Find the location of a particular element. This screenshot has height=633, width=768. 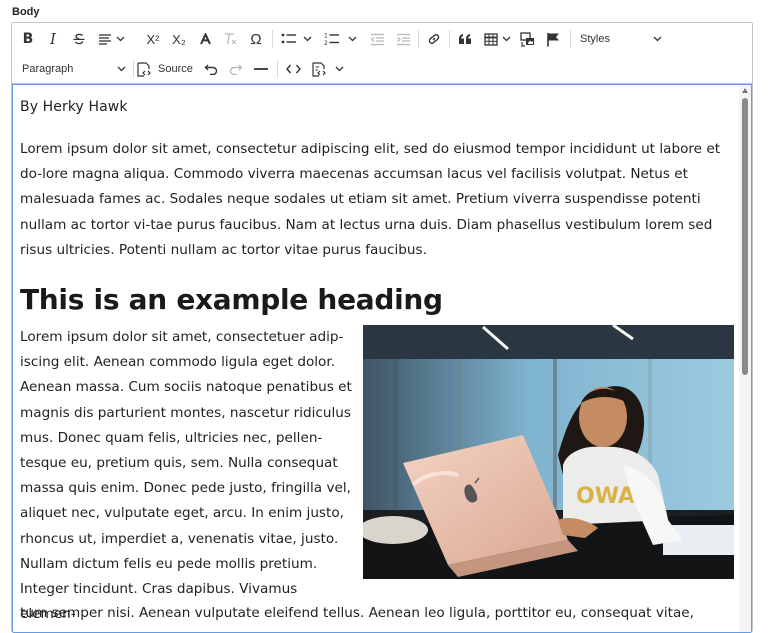

editor-toolbar: B I X² X₂ Ω 1 2 Styles Paragraph Source is located at coordinates (382, 53).